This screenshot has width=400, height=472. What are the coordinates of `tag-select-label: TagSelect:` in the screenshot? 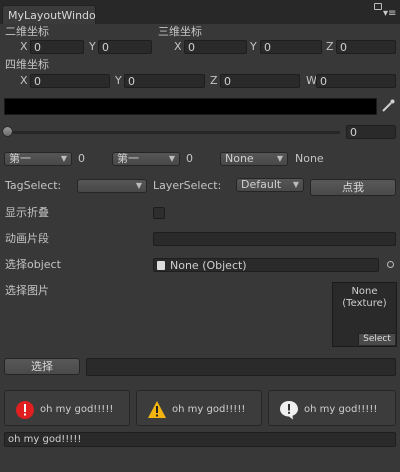 It's located at (33, 185).